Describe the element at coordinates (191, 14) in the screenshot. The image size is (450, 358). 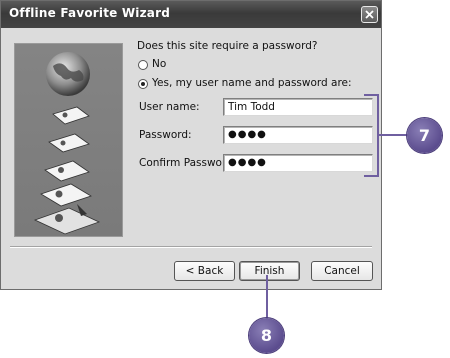
I see `title-bar: Offline Favorite Wizard` at that location.